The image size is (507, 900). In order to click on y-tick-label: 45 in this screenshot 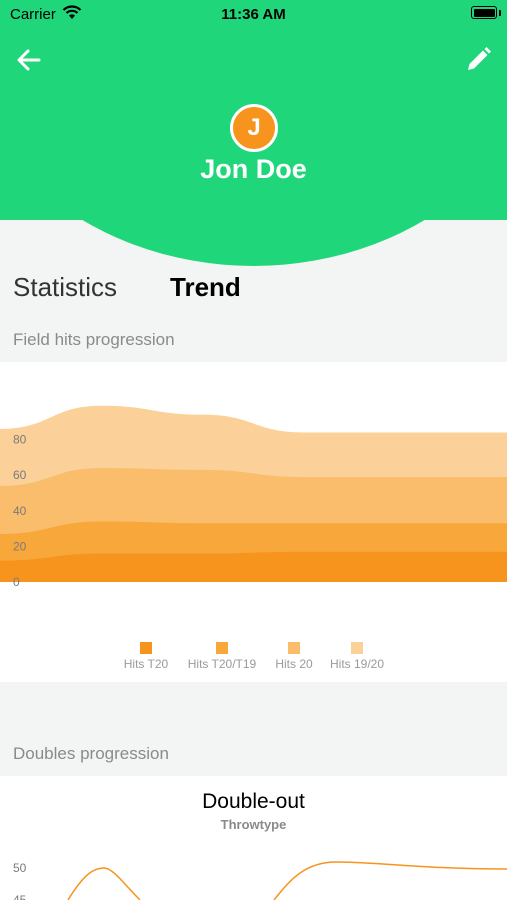, I will do `click(20, 896)`.